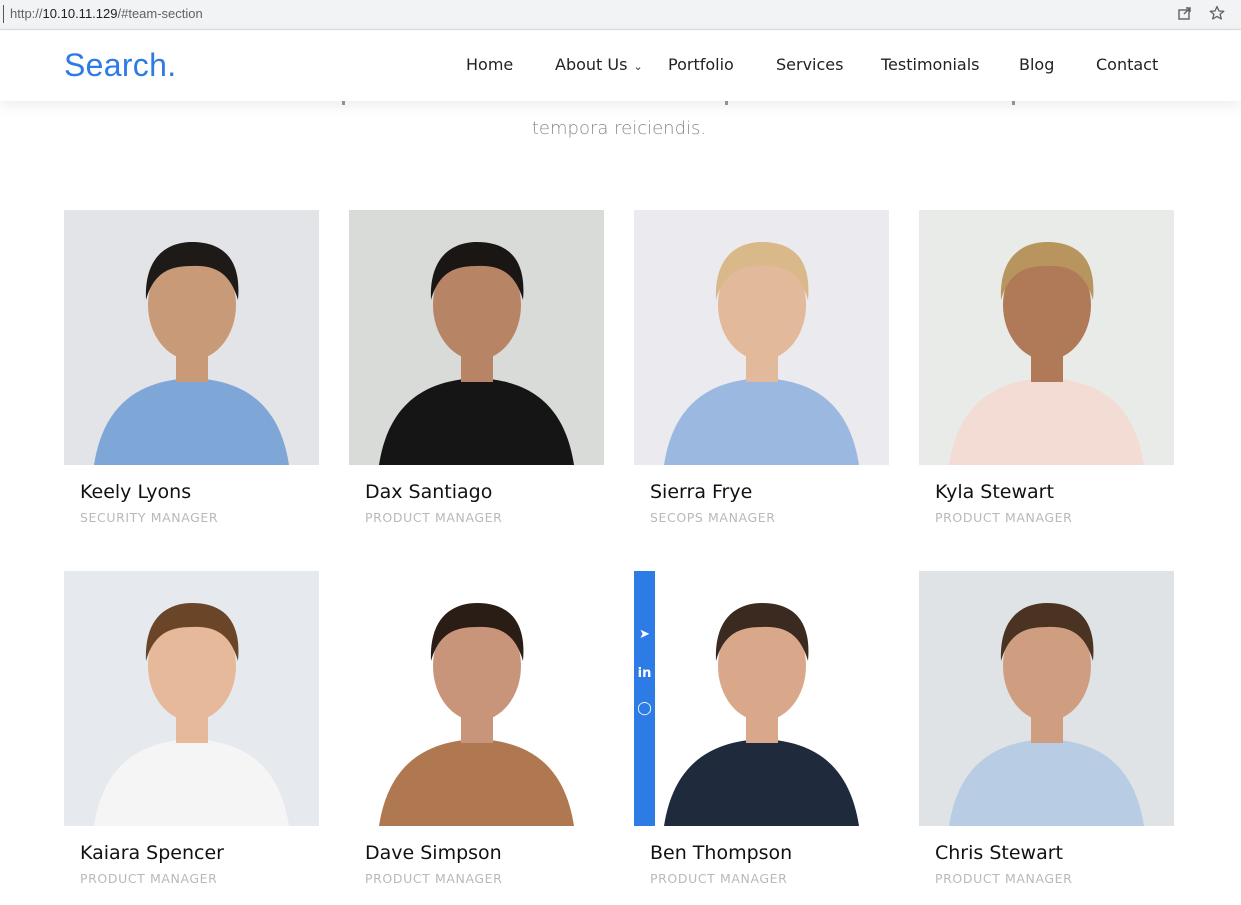 Image resolution: width=1241 pixels, height=905 pixels. What do you see at coordinates (701, 64) in the screenshot?
I see `nav-portfolio: Portfolio` at bounding box center [701, 64].